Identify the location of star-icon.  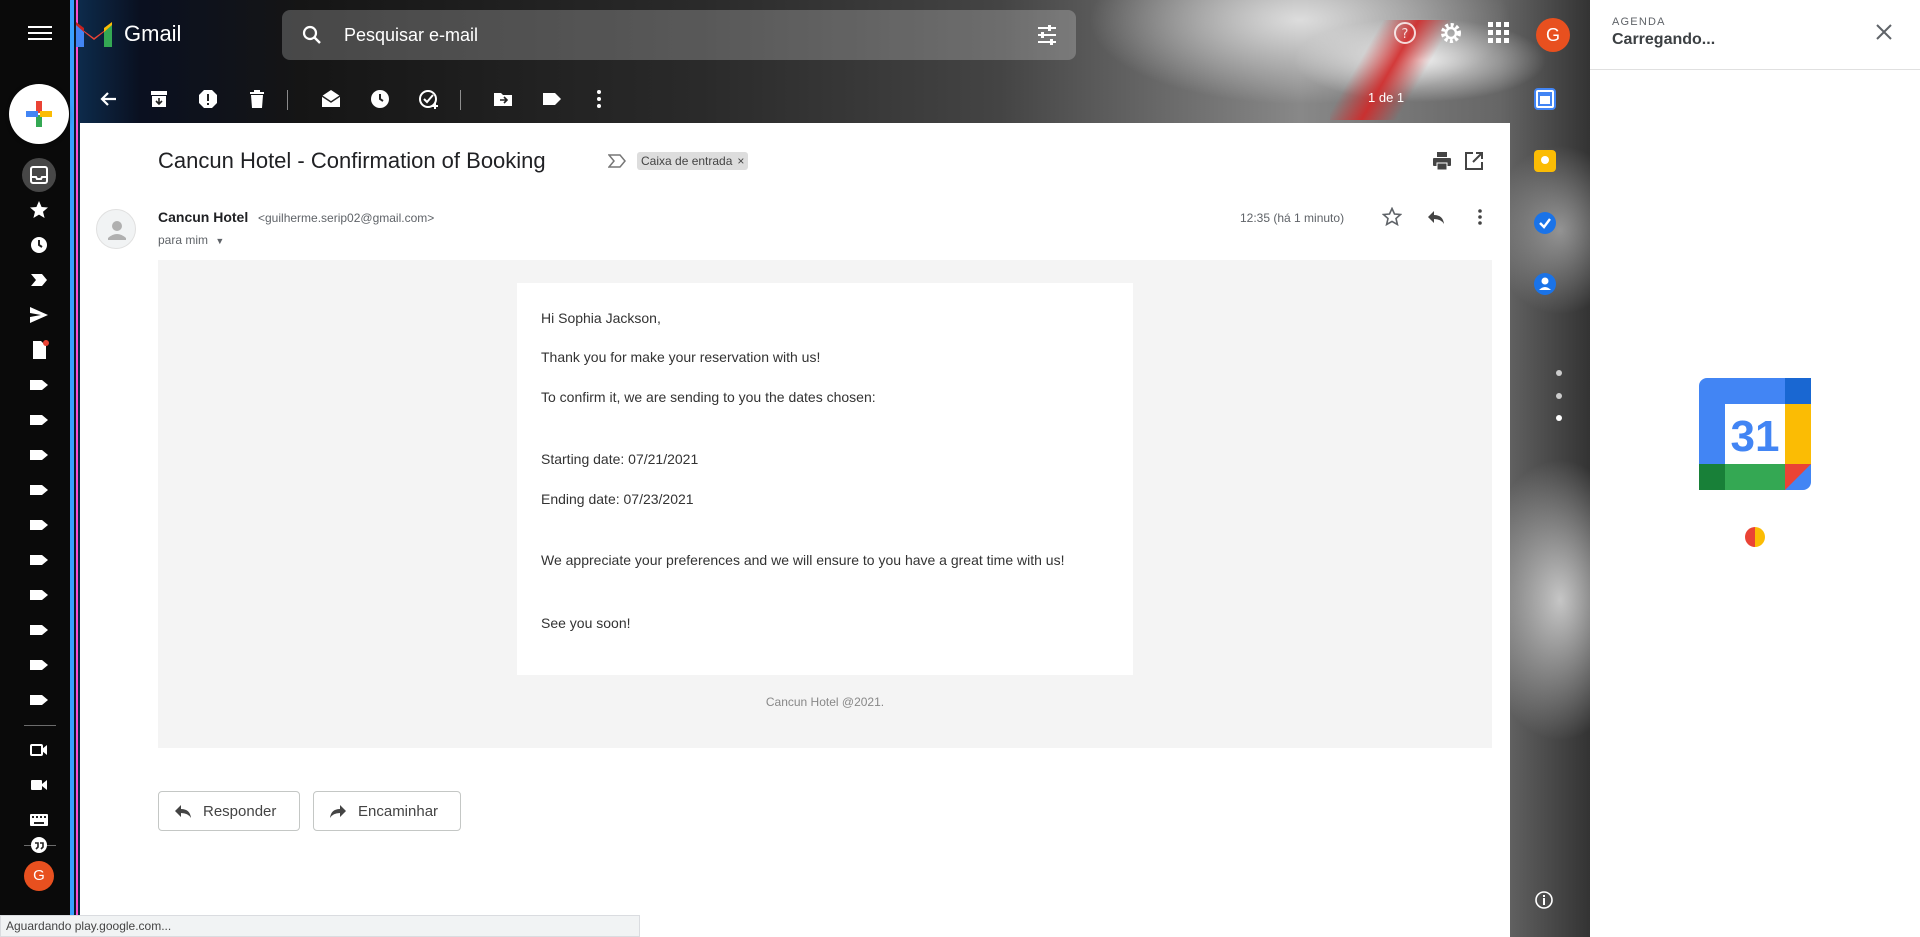
(1392, 217).